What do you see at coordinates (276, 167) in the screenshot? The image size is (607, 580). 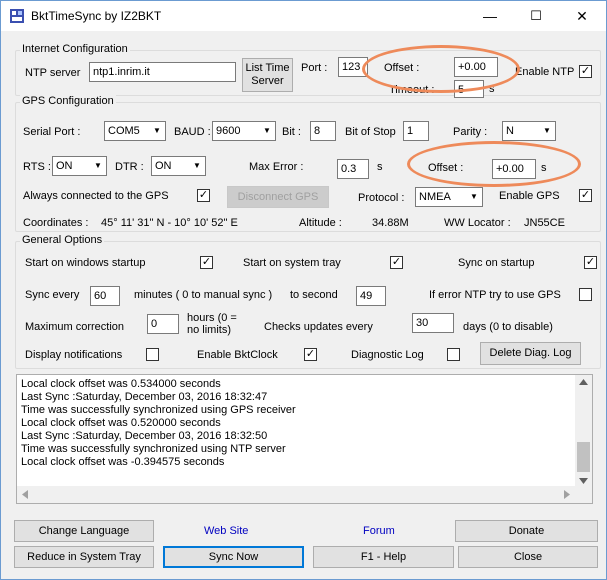 I see `max-error-label: Max Error :` at bounding box center [276, 167].